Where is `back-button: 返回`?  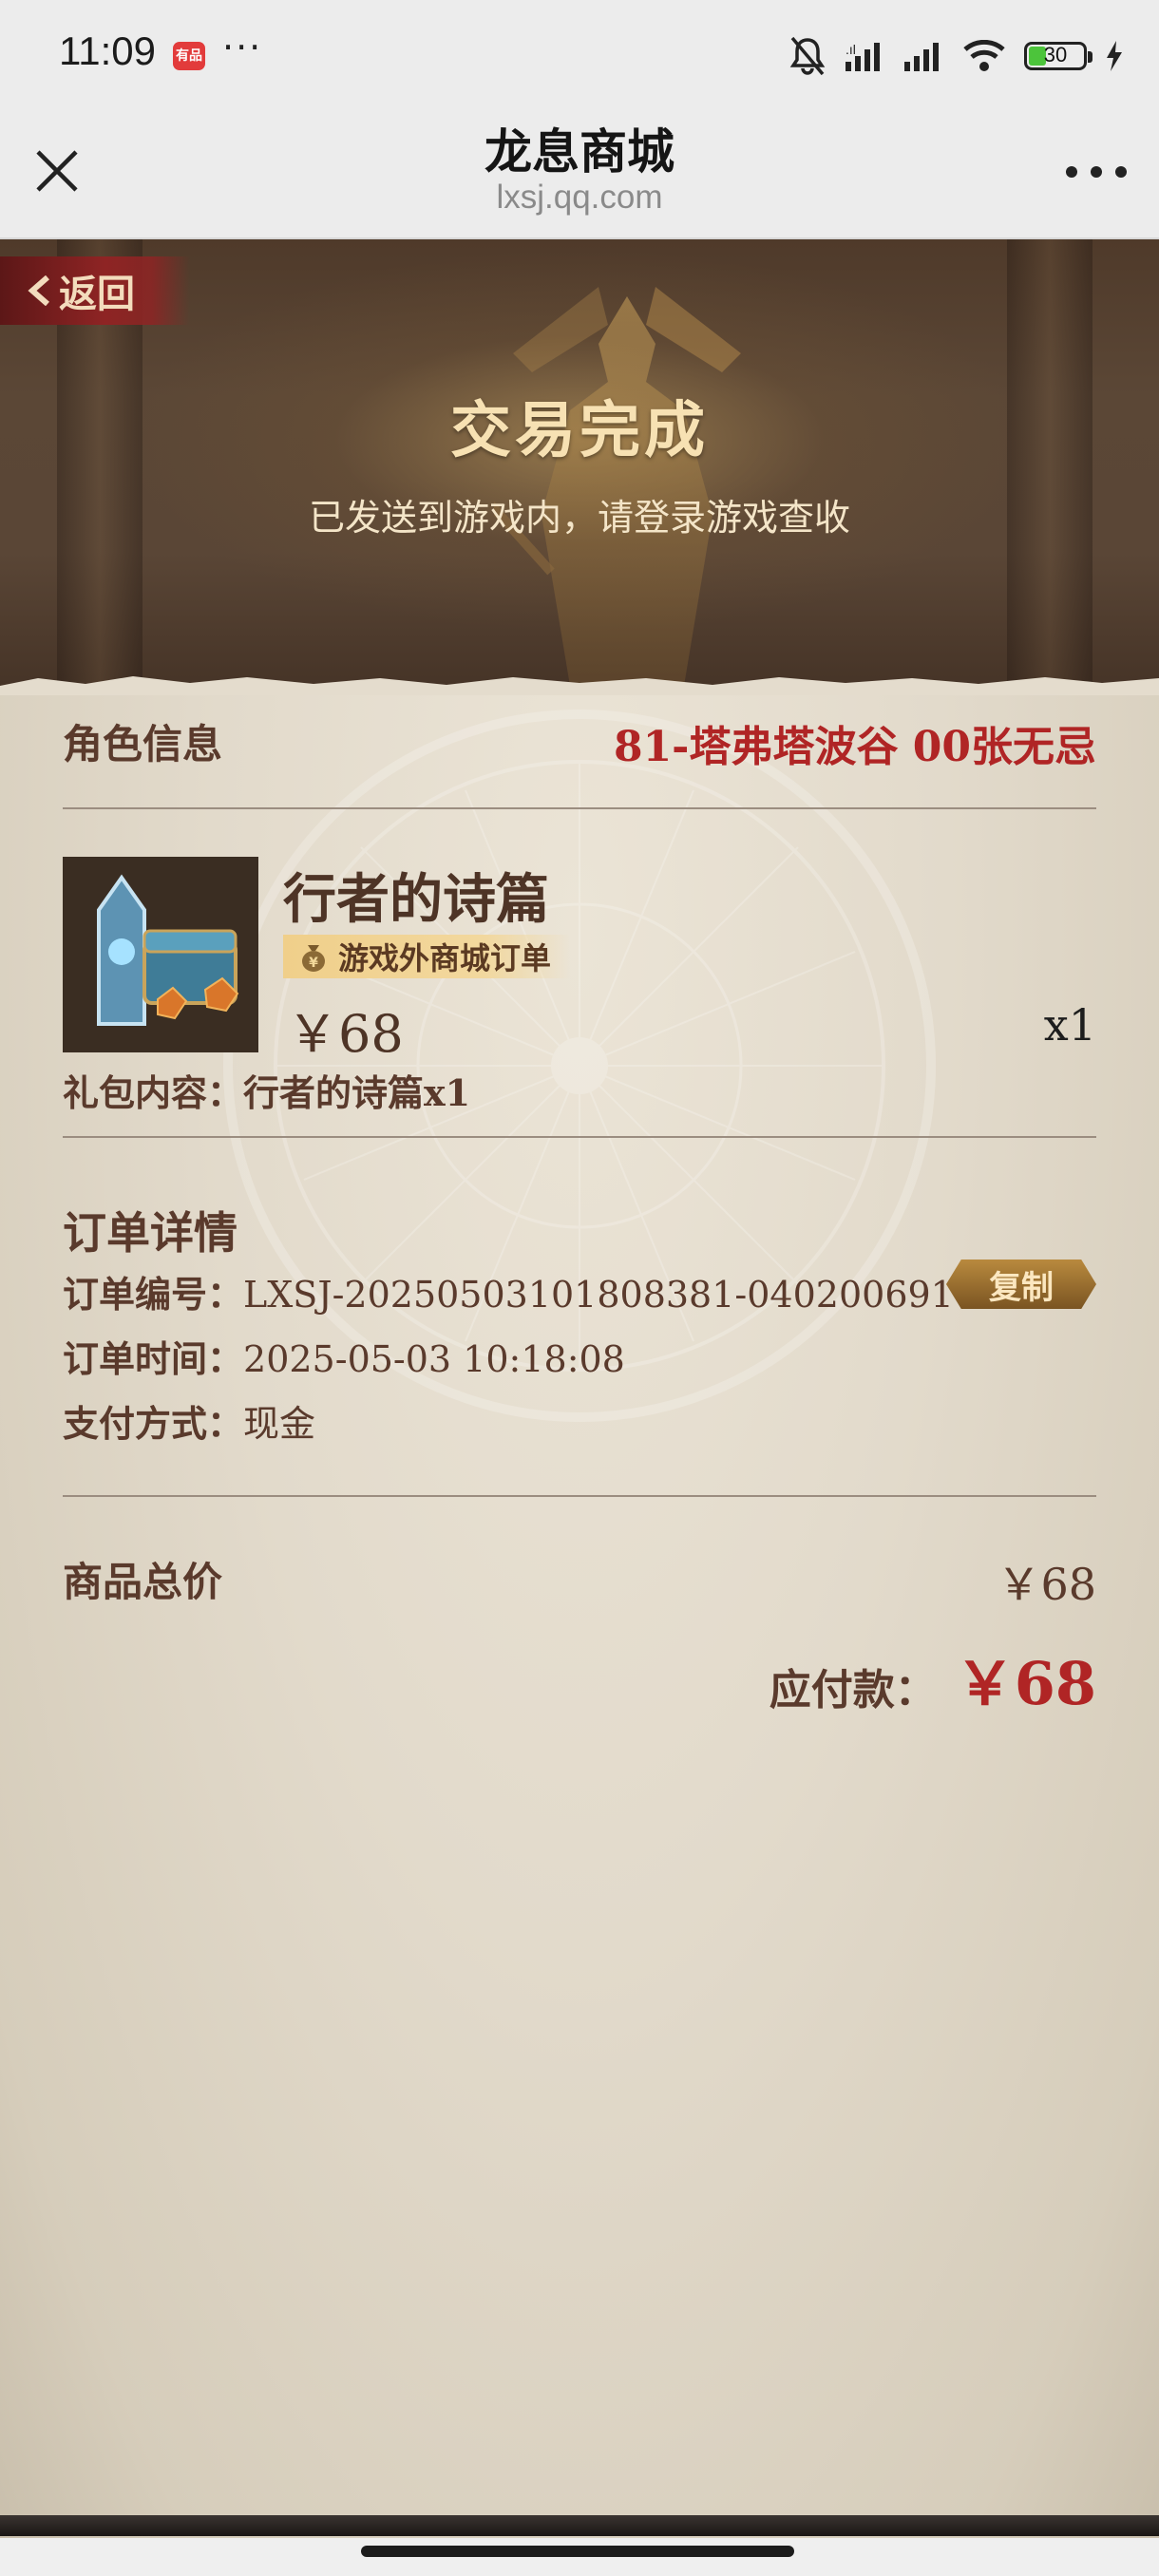
back-button: 返回 is located at coordinates (95, 290).